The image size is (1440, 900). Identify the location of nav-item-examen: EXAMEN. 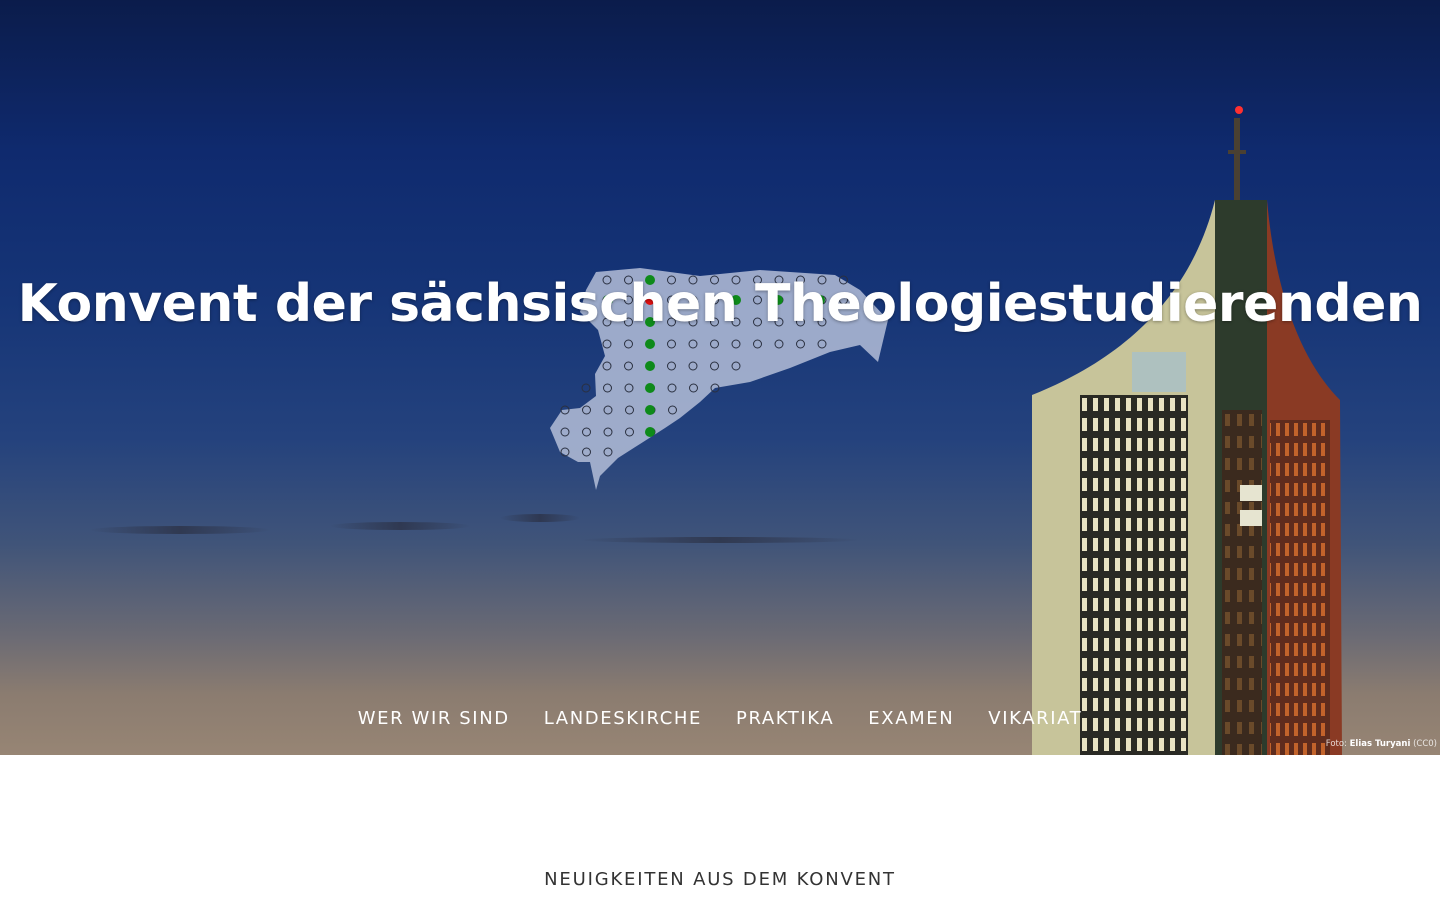
(911, 718).